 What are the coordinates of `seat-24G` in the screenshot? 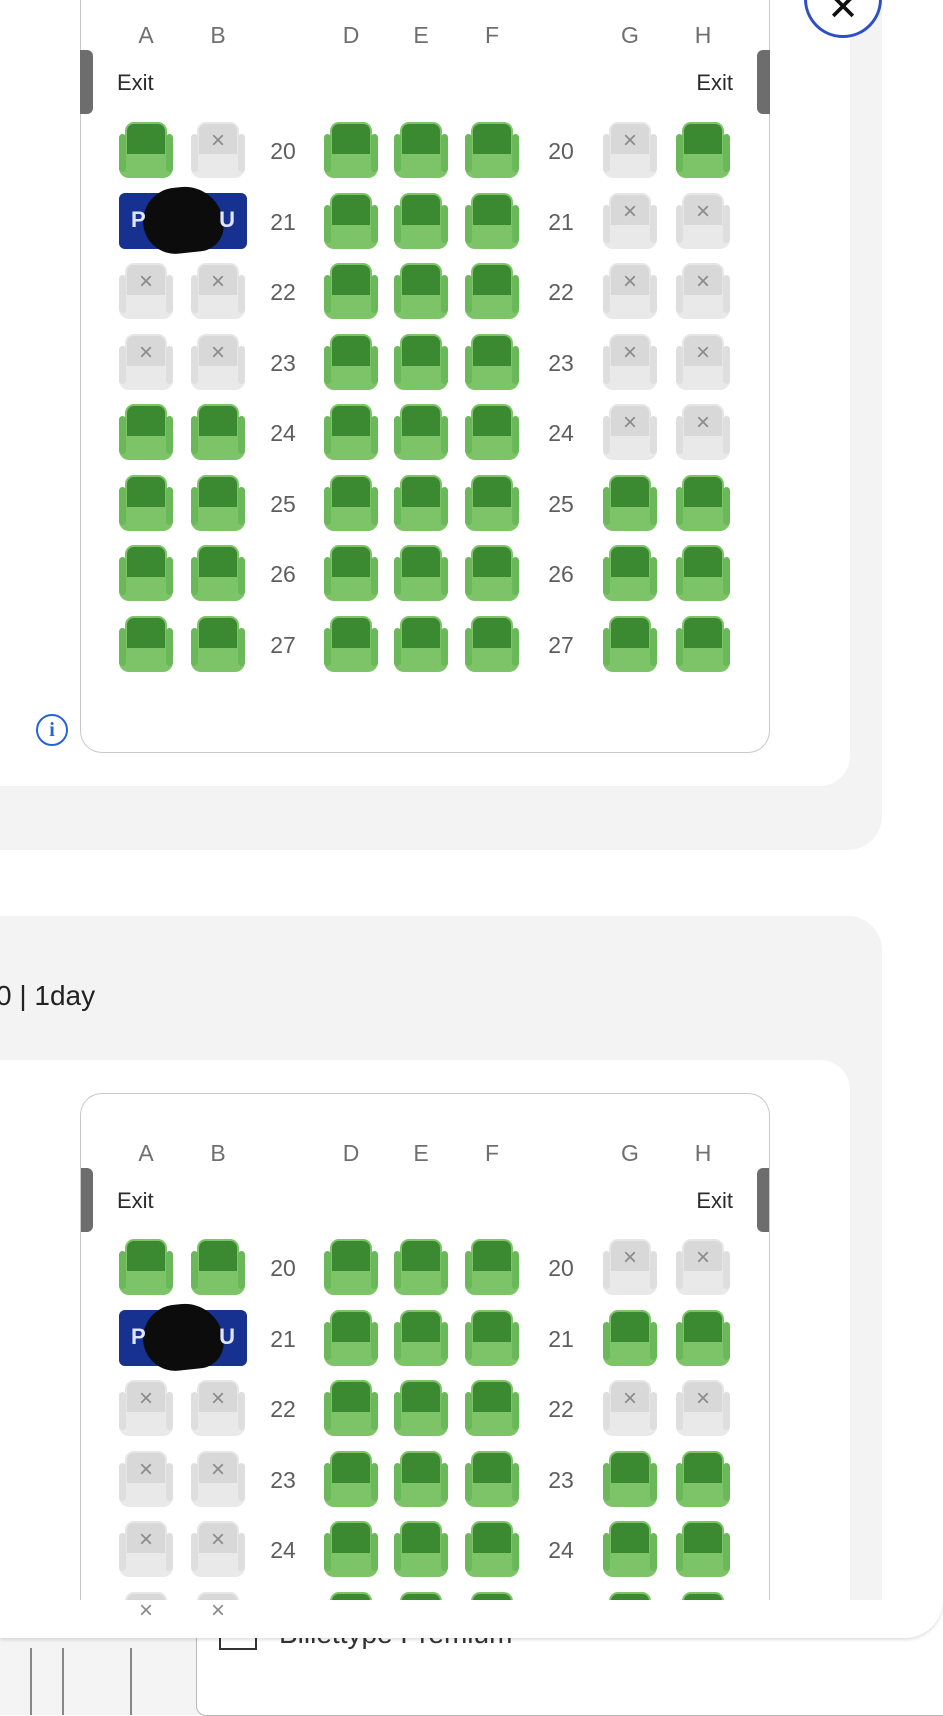 It's located at (630, 1550).